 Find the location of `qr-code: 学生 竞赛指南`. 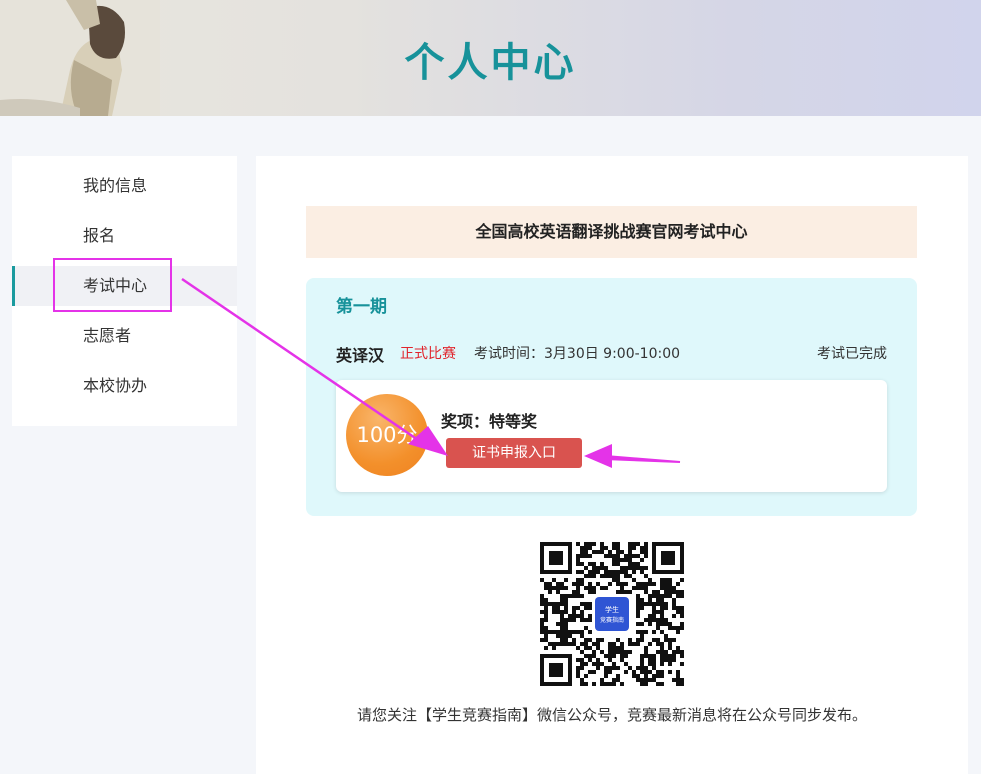

qr-code: 学生 竞赛指南 is located at coordinates (612, 614).